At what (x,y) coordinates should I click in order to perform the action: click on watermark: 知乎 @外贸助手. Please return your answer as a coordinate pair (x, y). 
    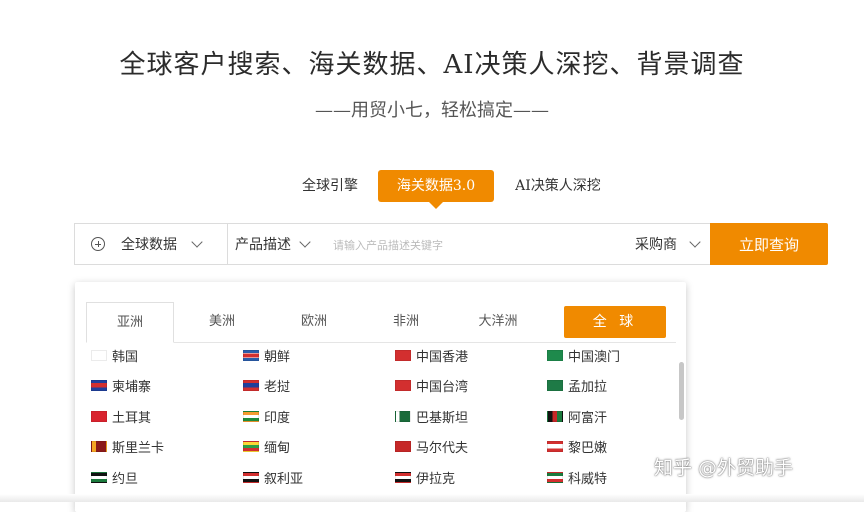
    Looking at the image, I should click on (724, 468).